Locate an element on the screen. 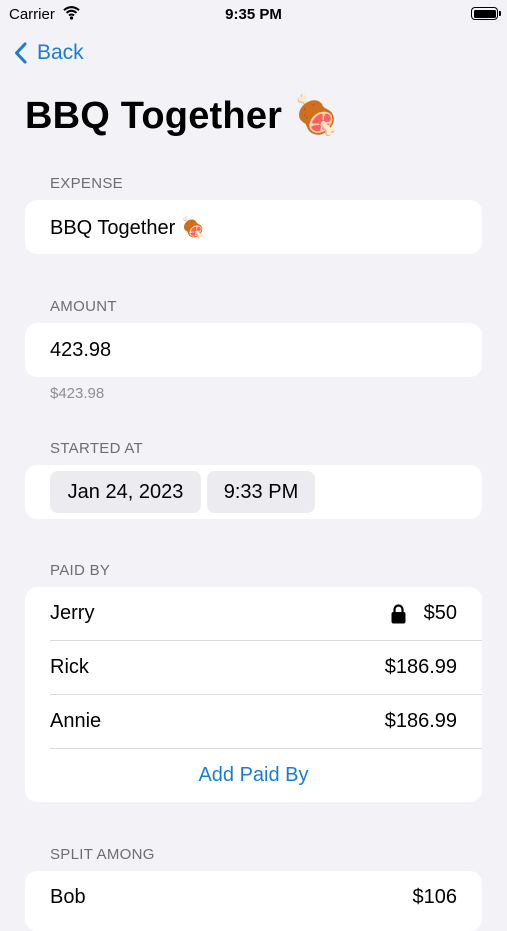 Image resolution: width=507 pixels, height=931 pixels. back-label: Back is located at coordinates (60, 52).